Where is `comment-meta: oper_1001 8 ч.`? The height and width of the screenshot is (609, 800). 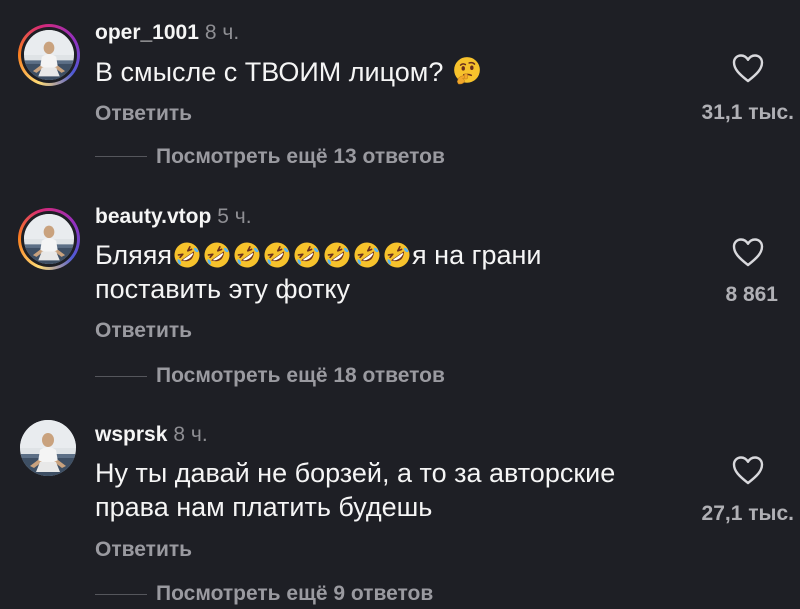 comment-meta: oper_1001 8 ч. is located at coordinates (167, 32).